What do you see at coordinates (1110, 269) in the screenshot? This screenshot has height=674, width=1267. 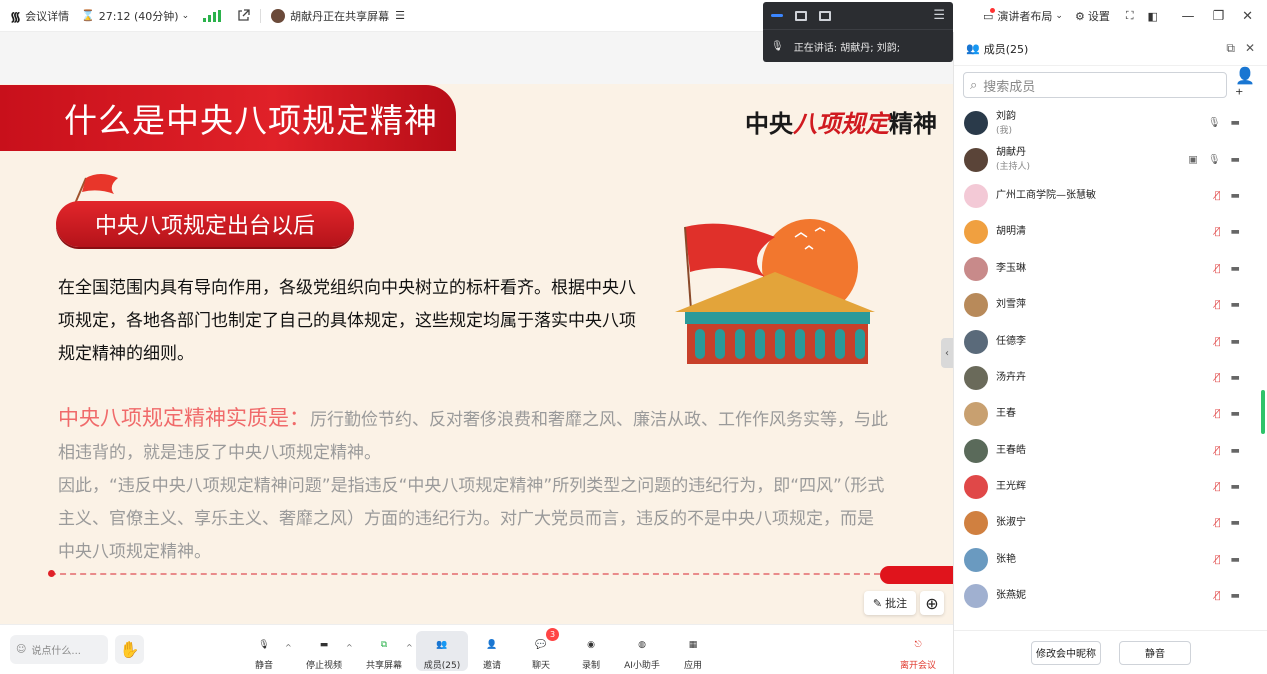 I see `member-row: 李玉琳 🎙̸ ▬` at bounding box center [1110, 269].